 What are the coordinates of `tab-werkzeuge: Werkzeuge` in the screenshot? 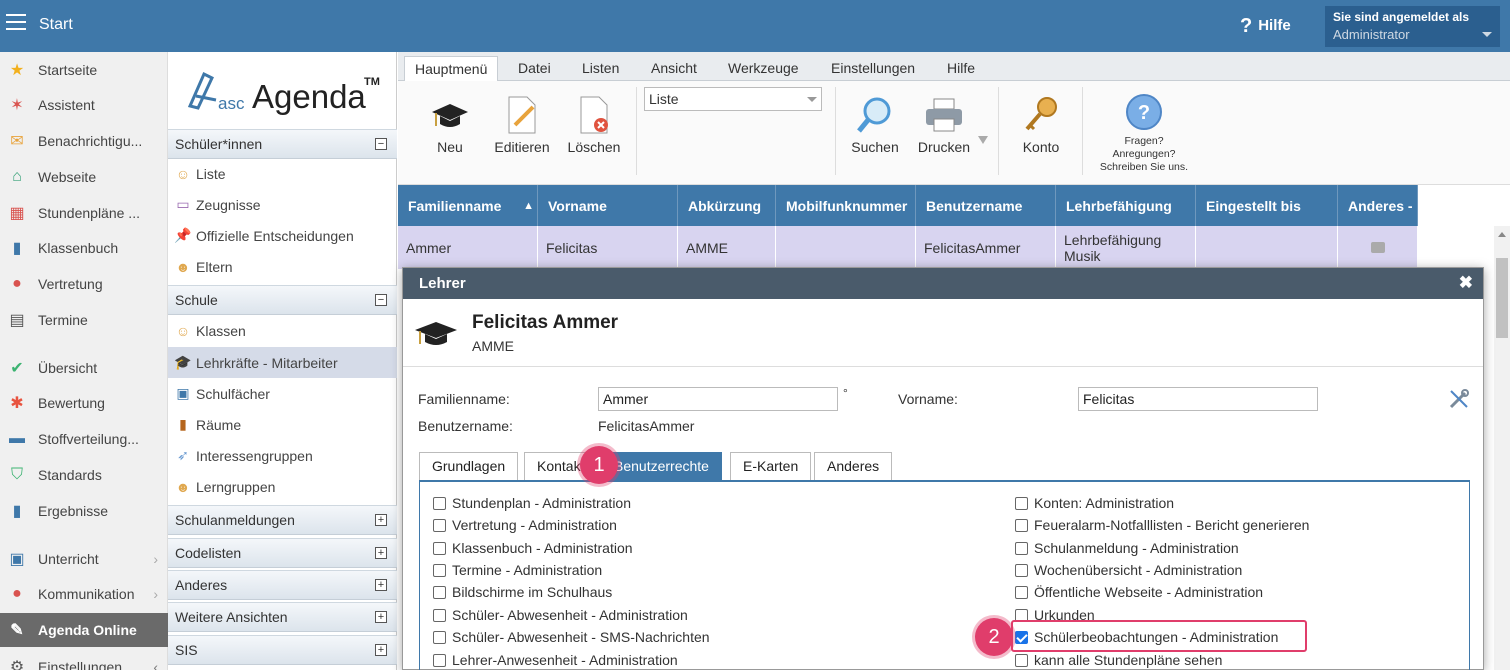 It's located at (763, 69).